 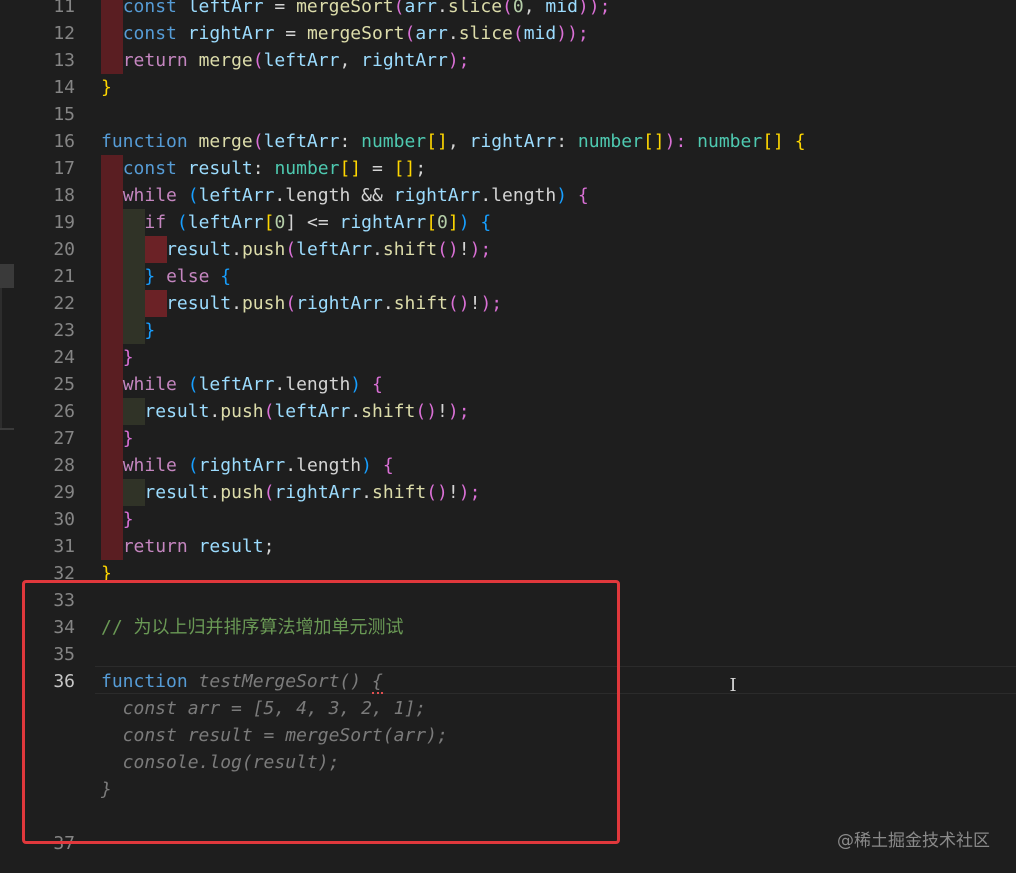 I want to click on code-line: 22 result.push(rightArr.shift()!);, so click(x=508, y=303).